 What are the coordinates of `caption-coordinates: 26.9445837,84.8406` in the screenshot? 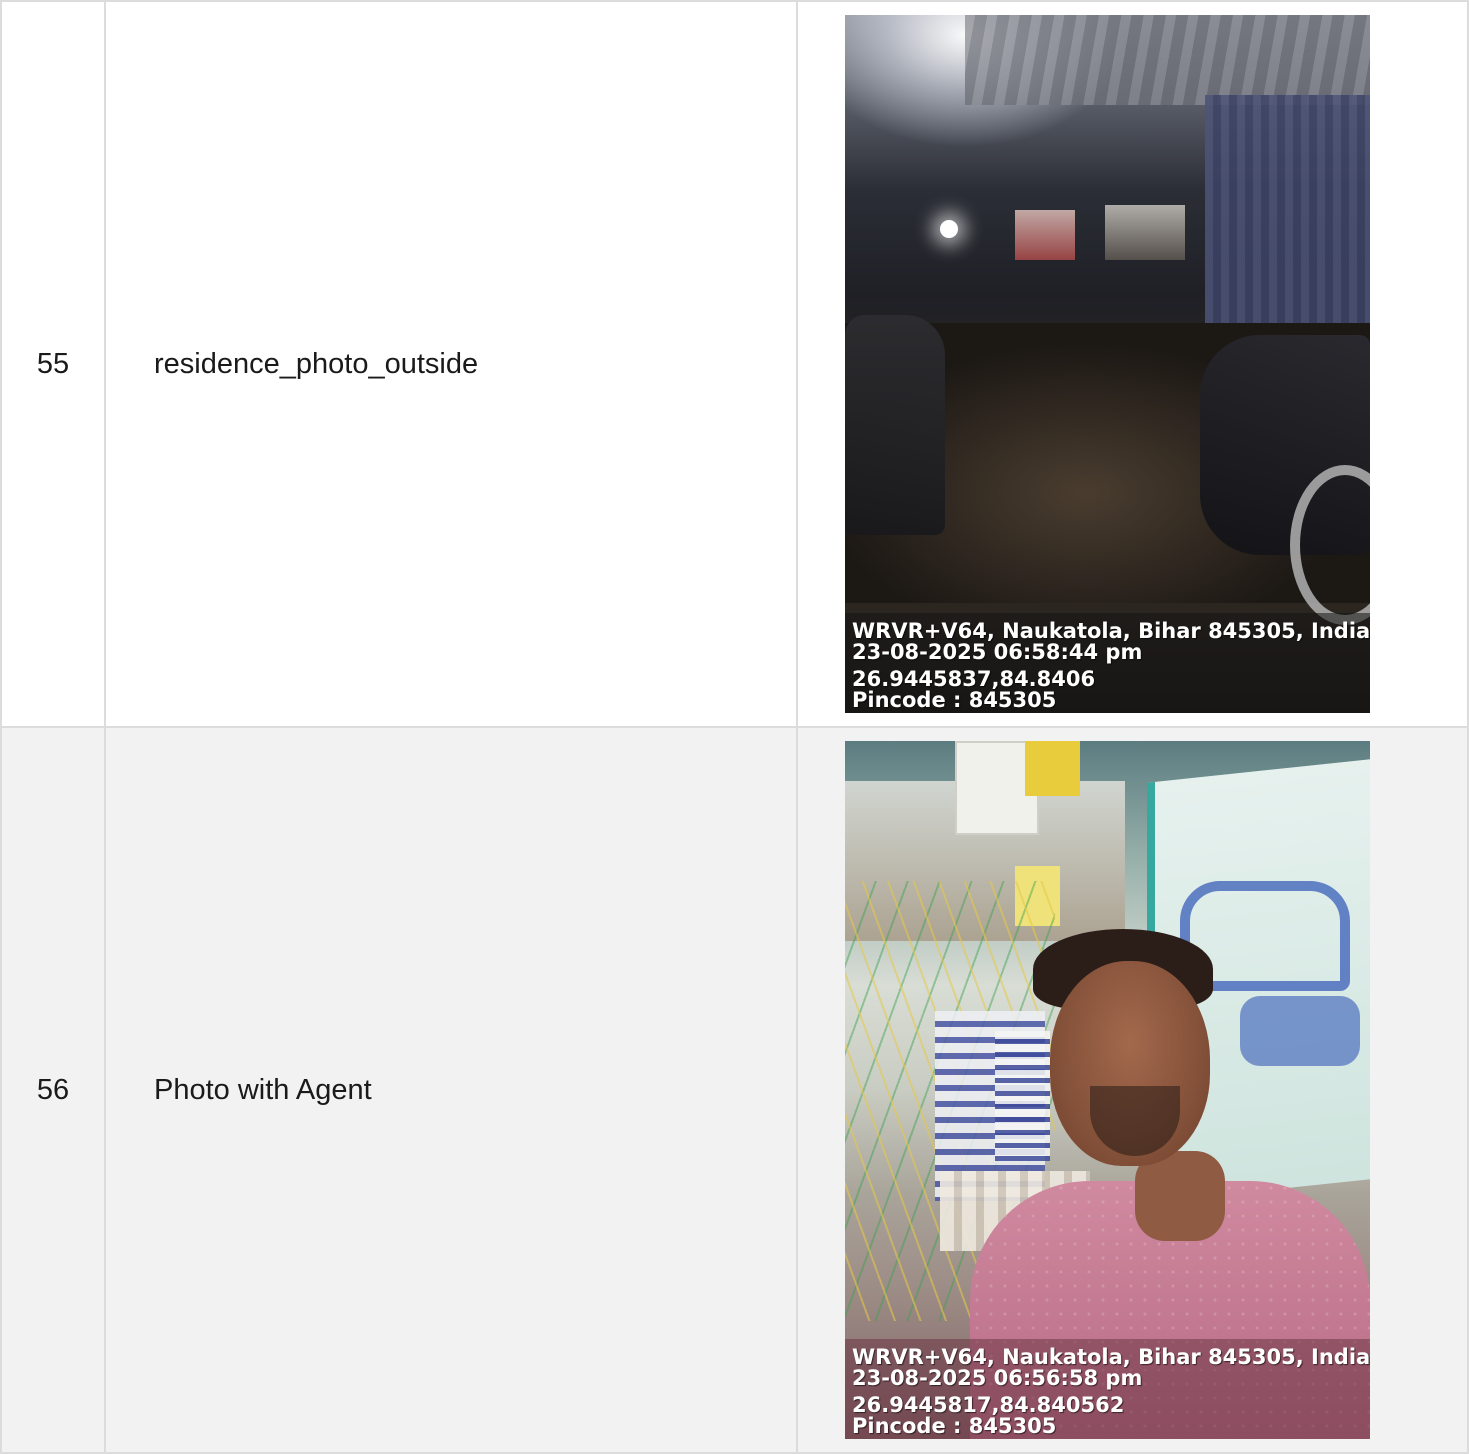 It's located at (974, 679).